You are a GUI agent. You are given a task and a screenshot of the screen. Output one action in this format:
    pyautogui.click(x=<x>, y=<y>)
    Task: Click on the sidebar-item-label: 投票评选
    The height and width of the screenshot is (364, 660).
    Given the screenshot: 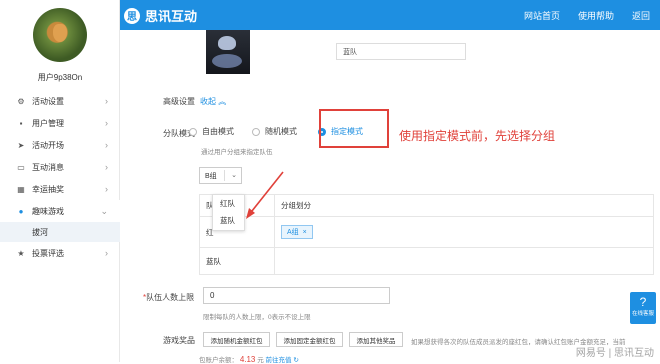 What is the action you would take?
    pyautogui.click(x=48, y=253)
    